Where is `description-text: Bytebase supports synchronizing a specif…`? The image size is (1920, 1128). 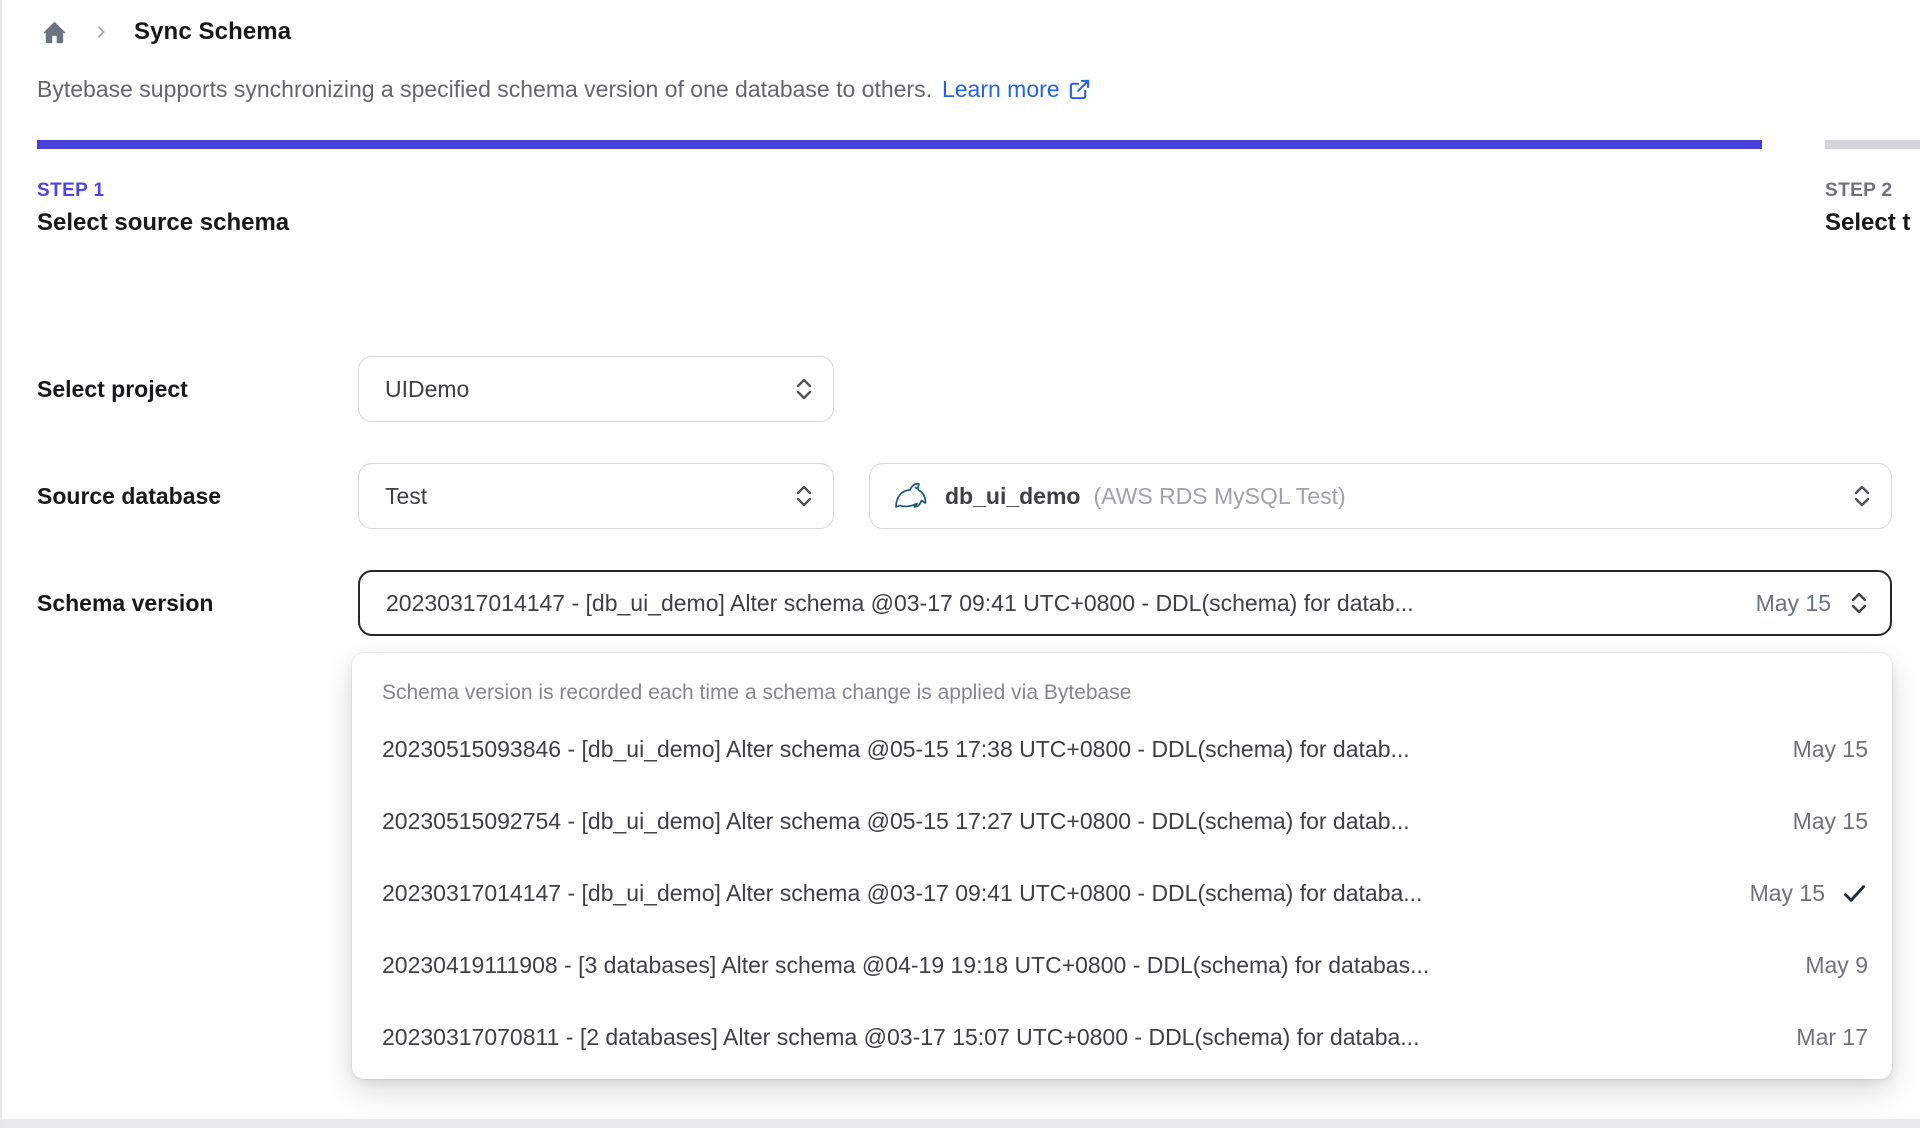 description-text: Bytebase supports synchronizing a specif… is located at coordinates (484, 89).